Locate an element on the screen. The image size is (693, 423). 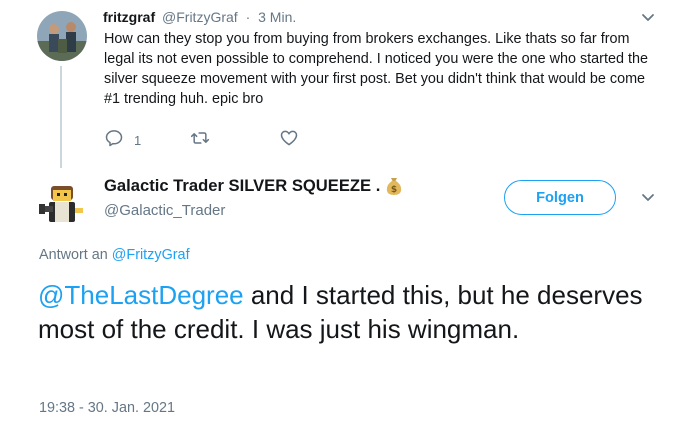
reply-prefix: Antwort an is located at coordinates (73, 255).